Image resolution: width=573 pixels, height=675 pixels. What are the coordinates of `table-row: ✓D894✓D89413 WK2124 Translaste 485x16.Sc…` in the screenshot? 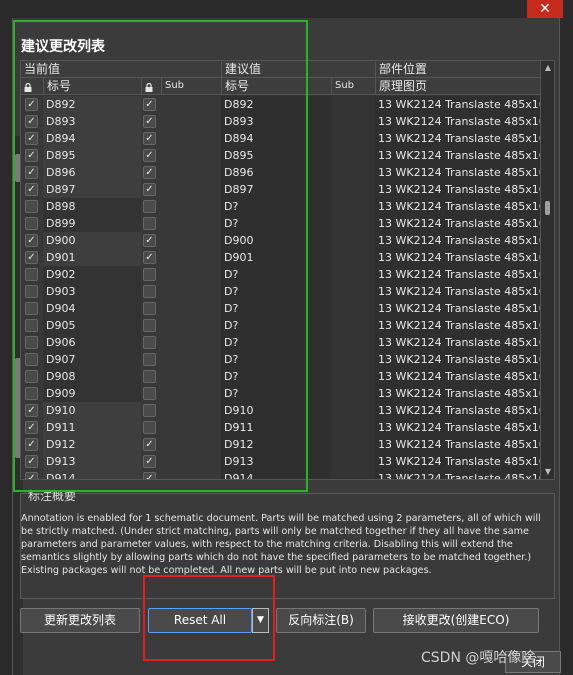 It's located at (280, 138).